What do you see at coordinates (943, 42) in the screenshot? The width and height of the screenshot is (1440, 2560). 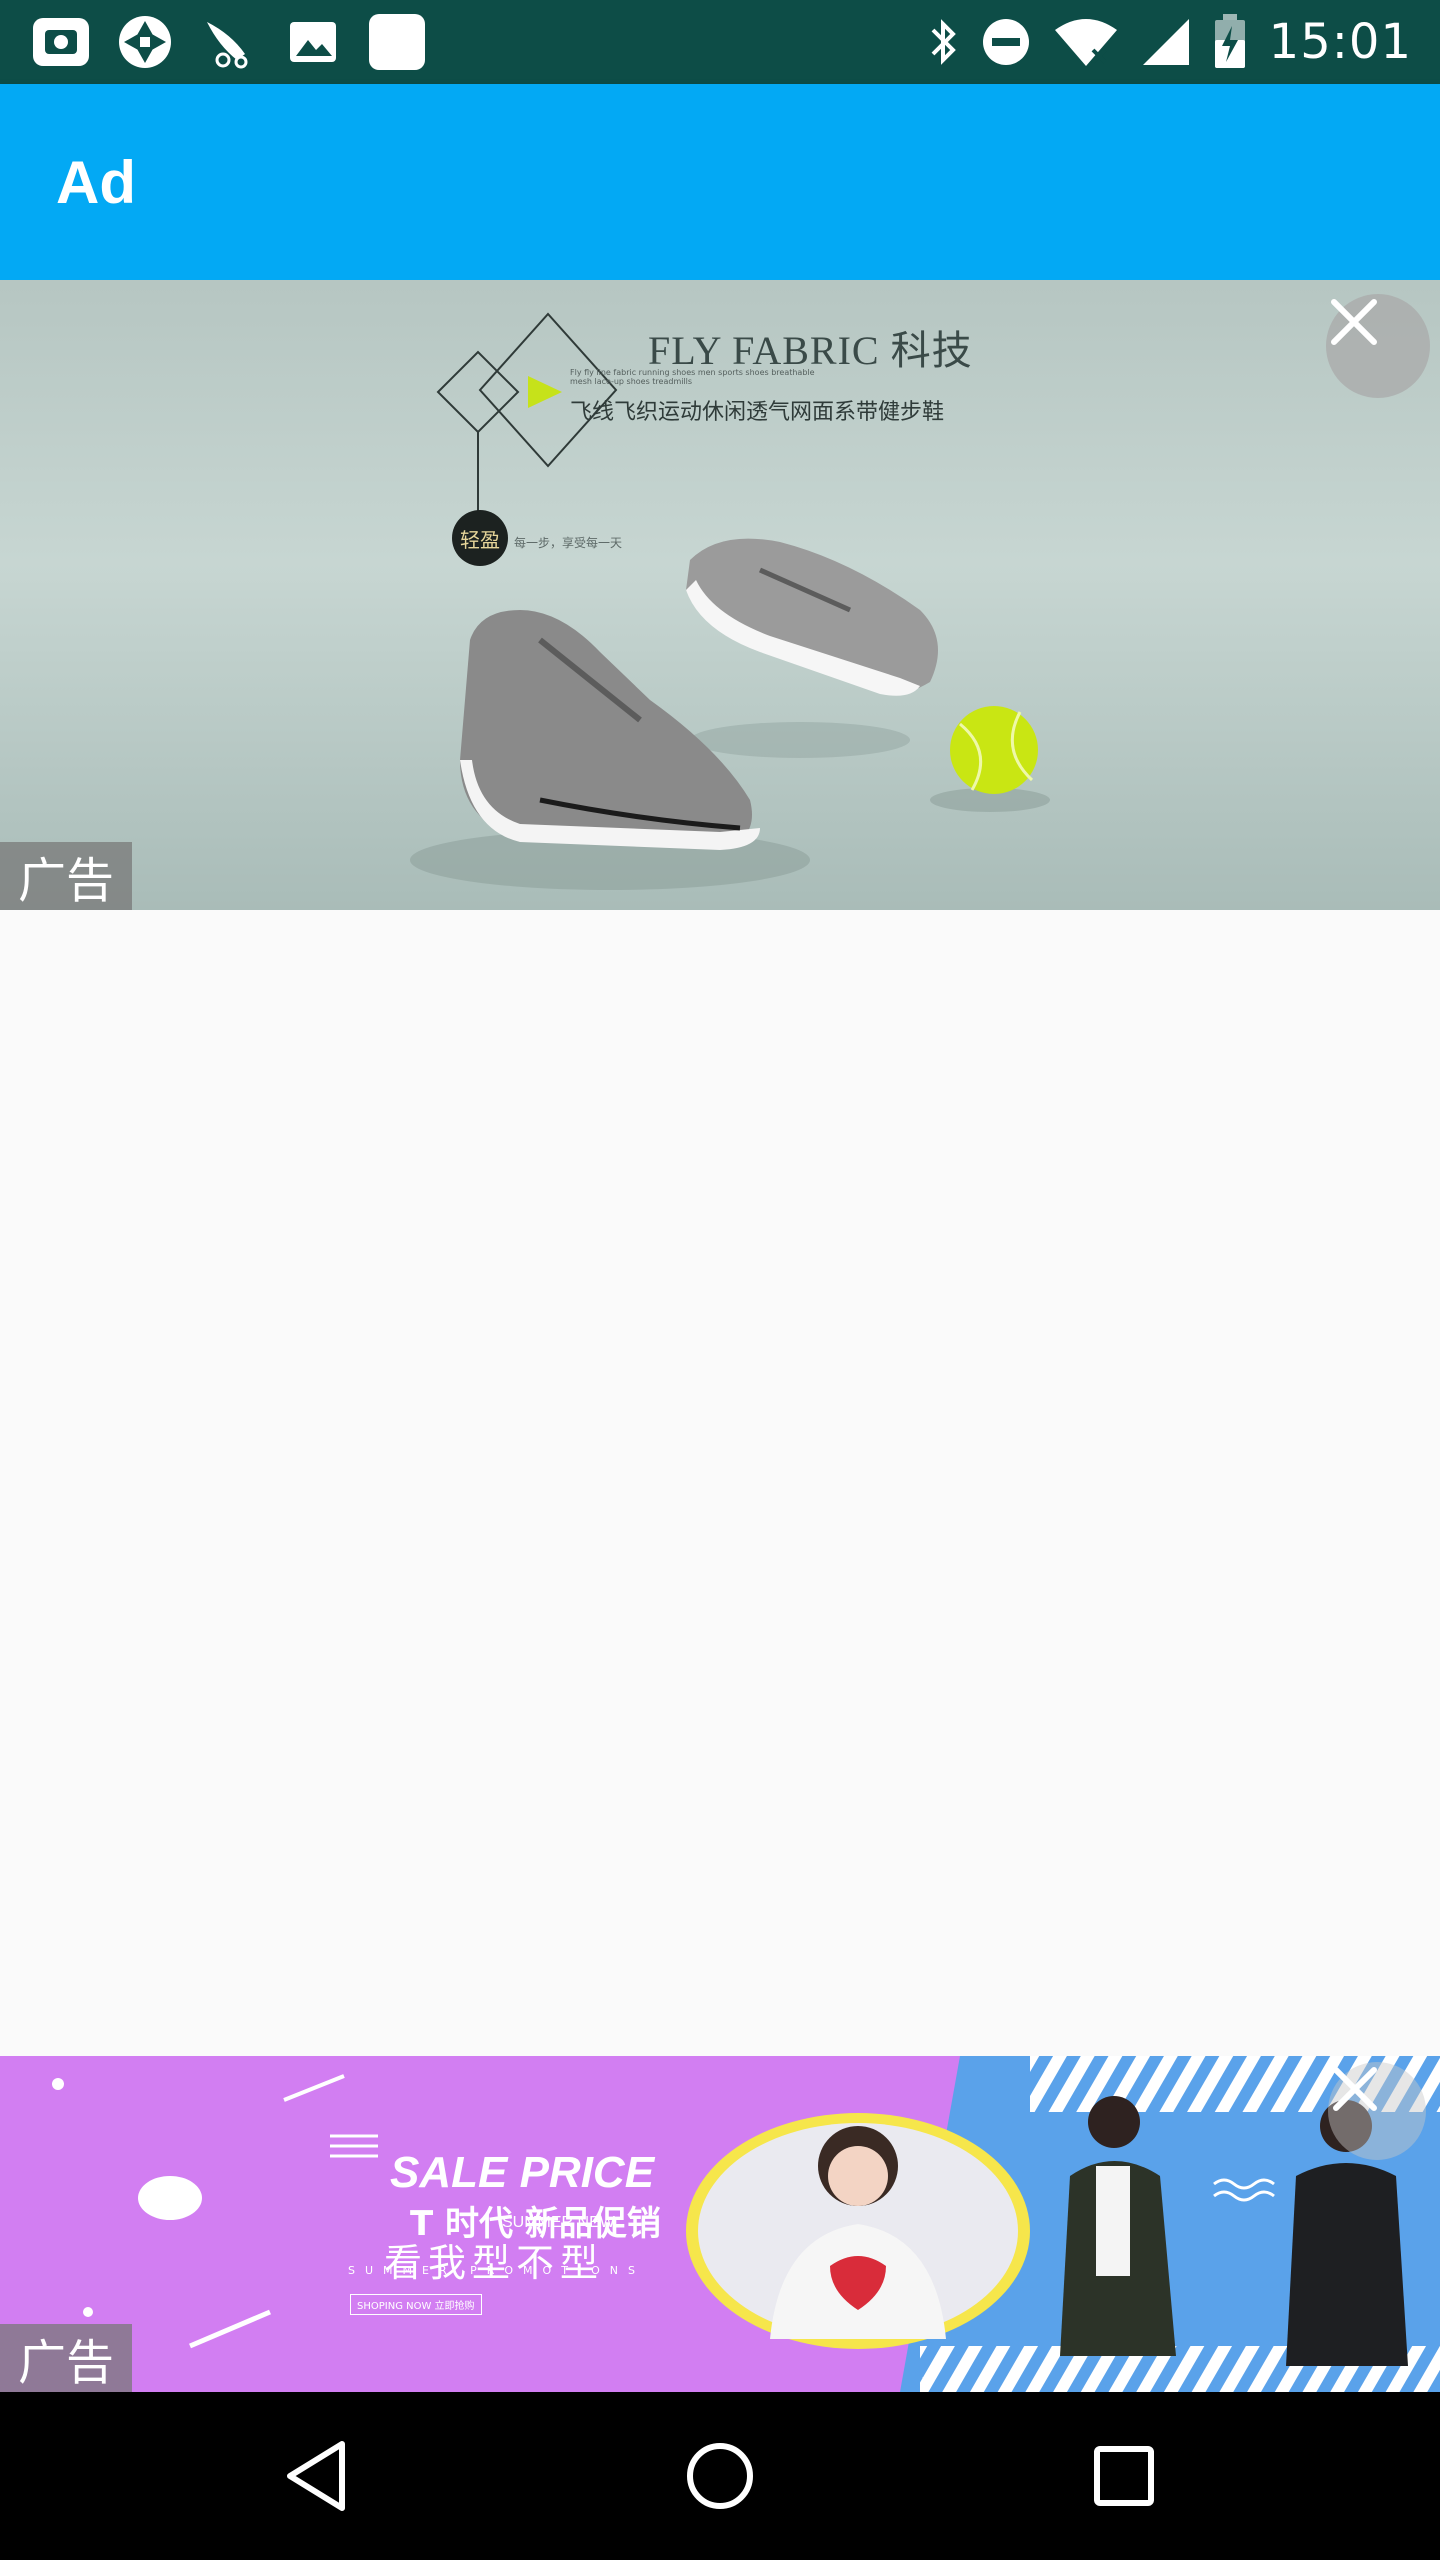 I see `bluetooth-icon` at bounding box center [943, 42].